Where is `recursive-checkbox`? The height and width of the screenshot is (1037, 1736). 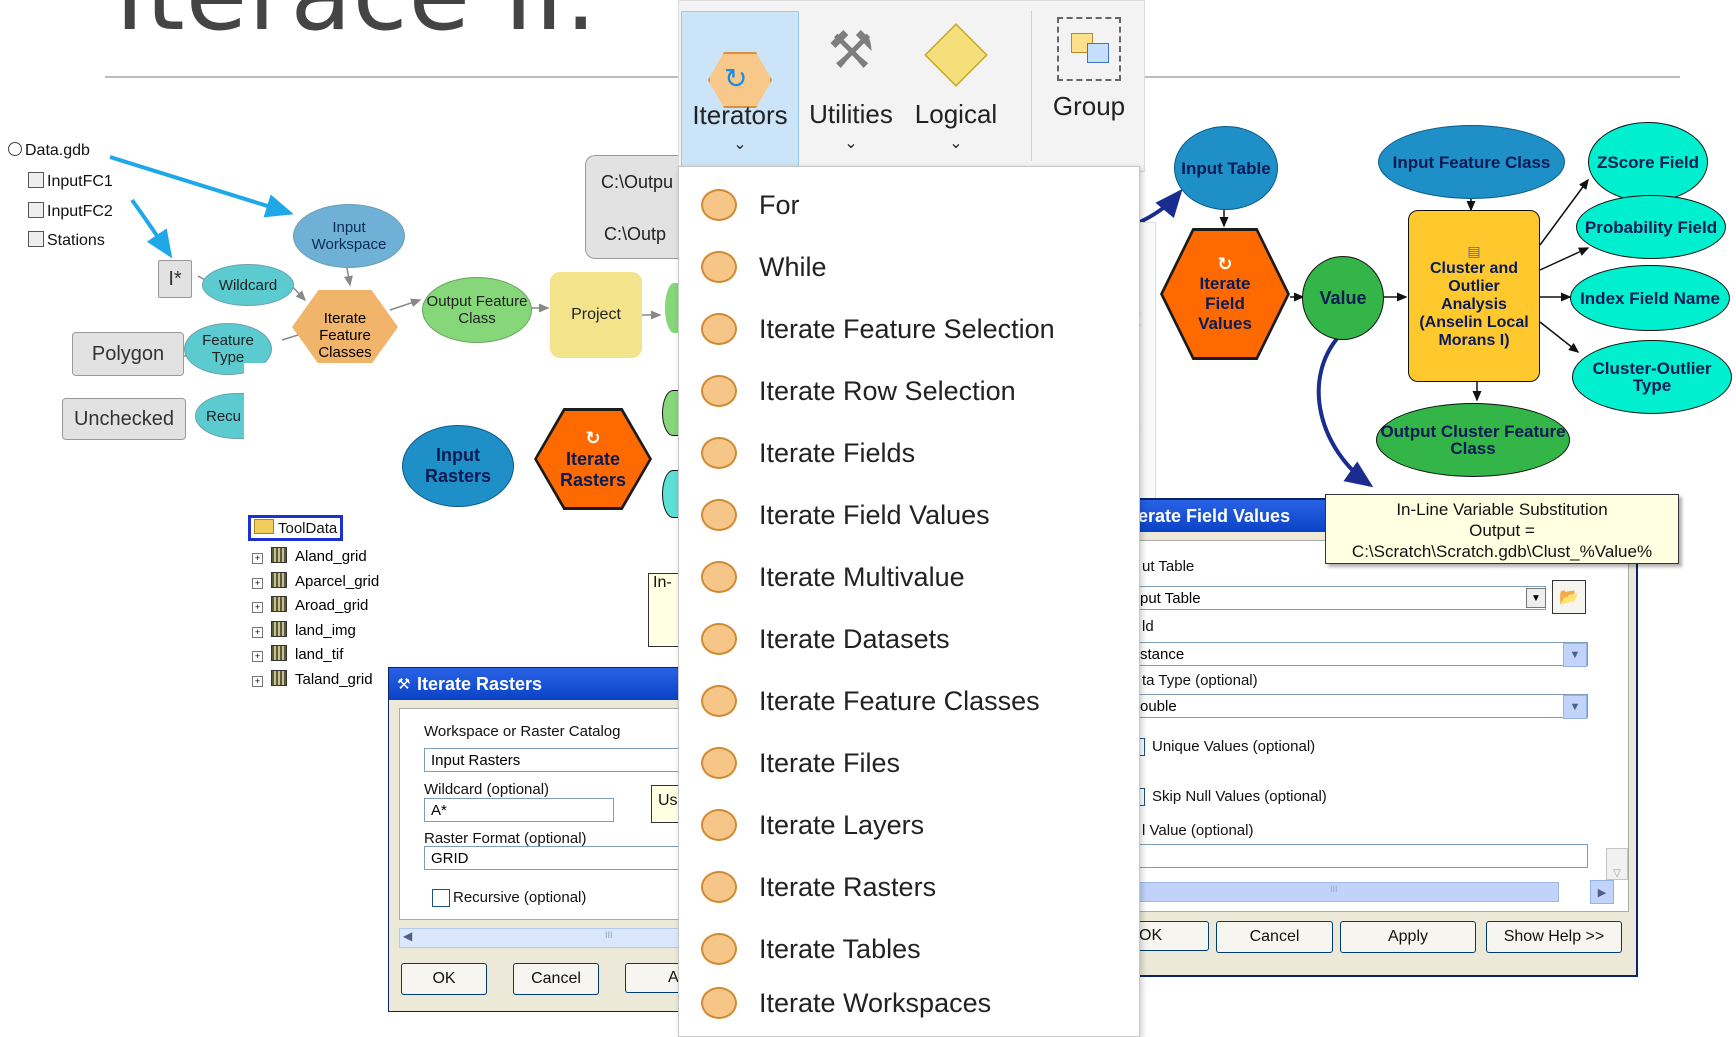
recursive-checkbox is located at coordinates (441, 898).